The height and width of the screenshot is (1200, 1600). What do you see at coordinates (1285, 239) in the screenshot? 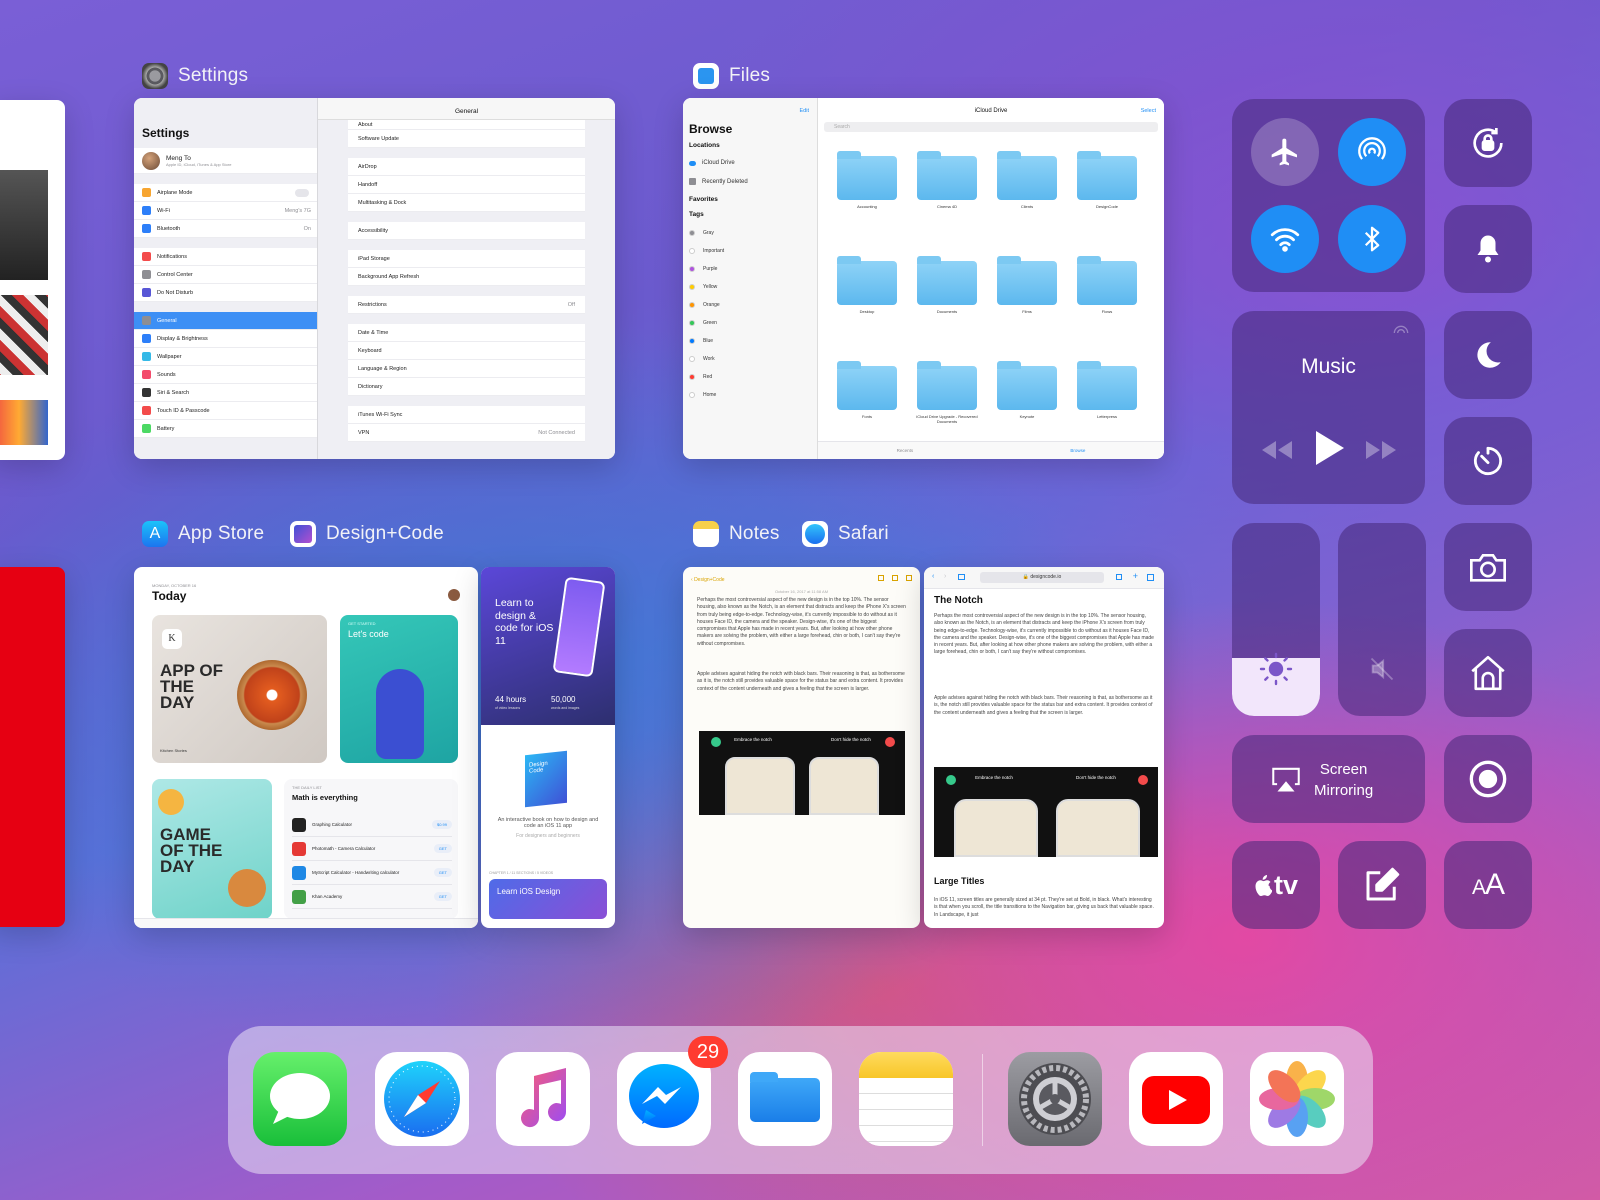
I see `wifi-toggle` at bounding box center [1285, 239].